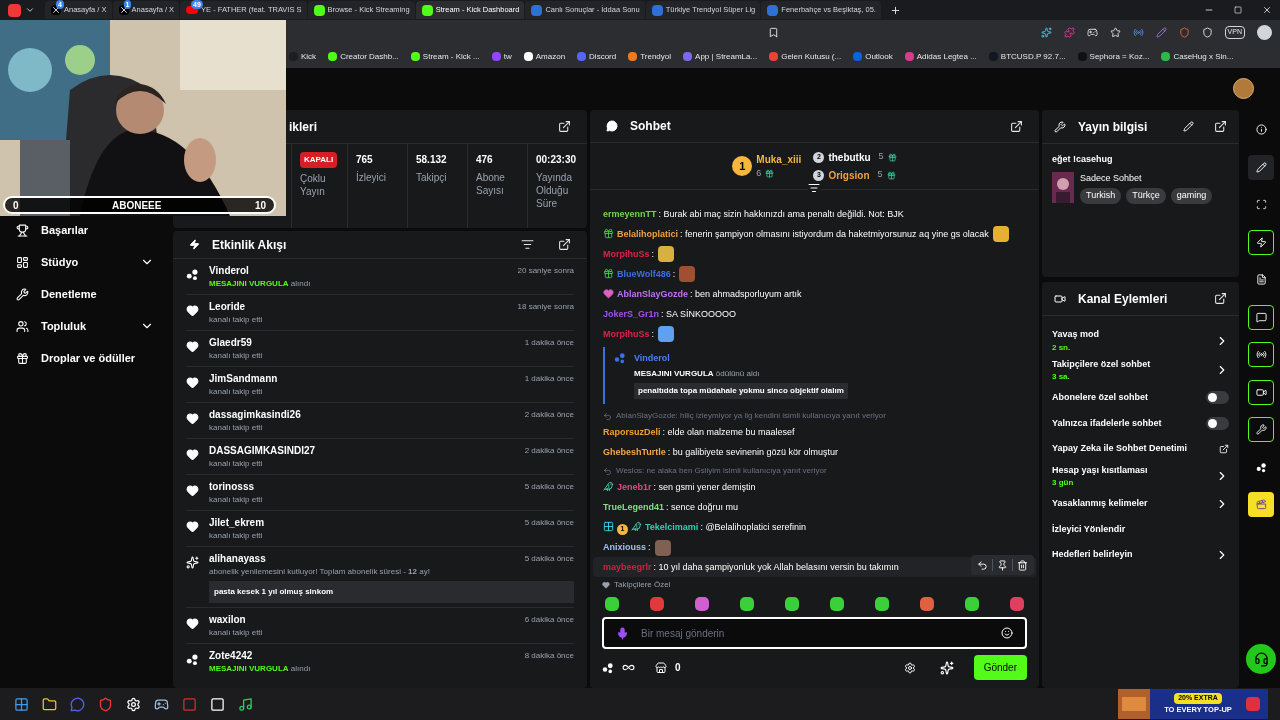 Image resolution: width=1280 pixels, height=720 pixels. Describe the element at coordinates (545, 306) in the screenshot. I see `timestamp: 18 saniye sonra` at that location.